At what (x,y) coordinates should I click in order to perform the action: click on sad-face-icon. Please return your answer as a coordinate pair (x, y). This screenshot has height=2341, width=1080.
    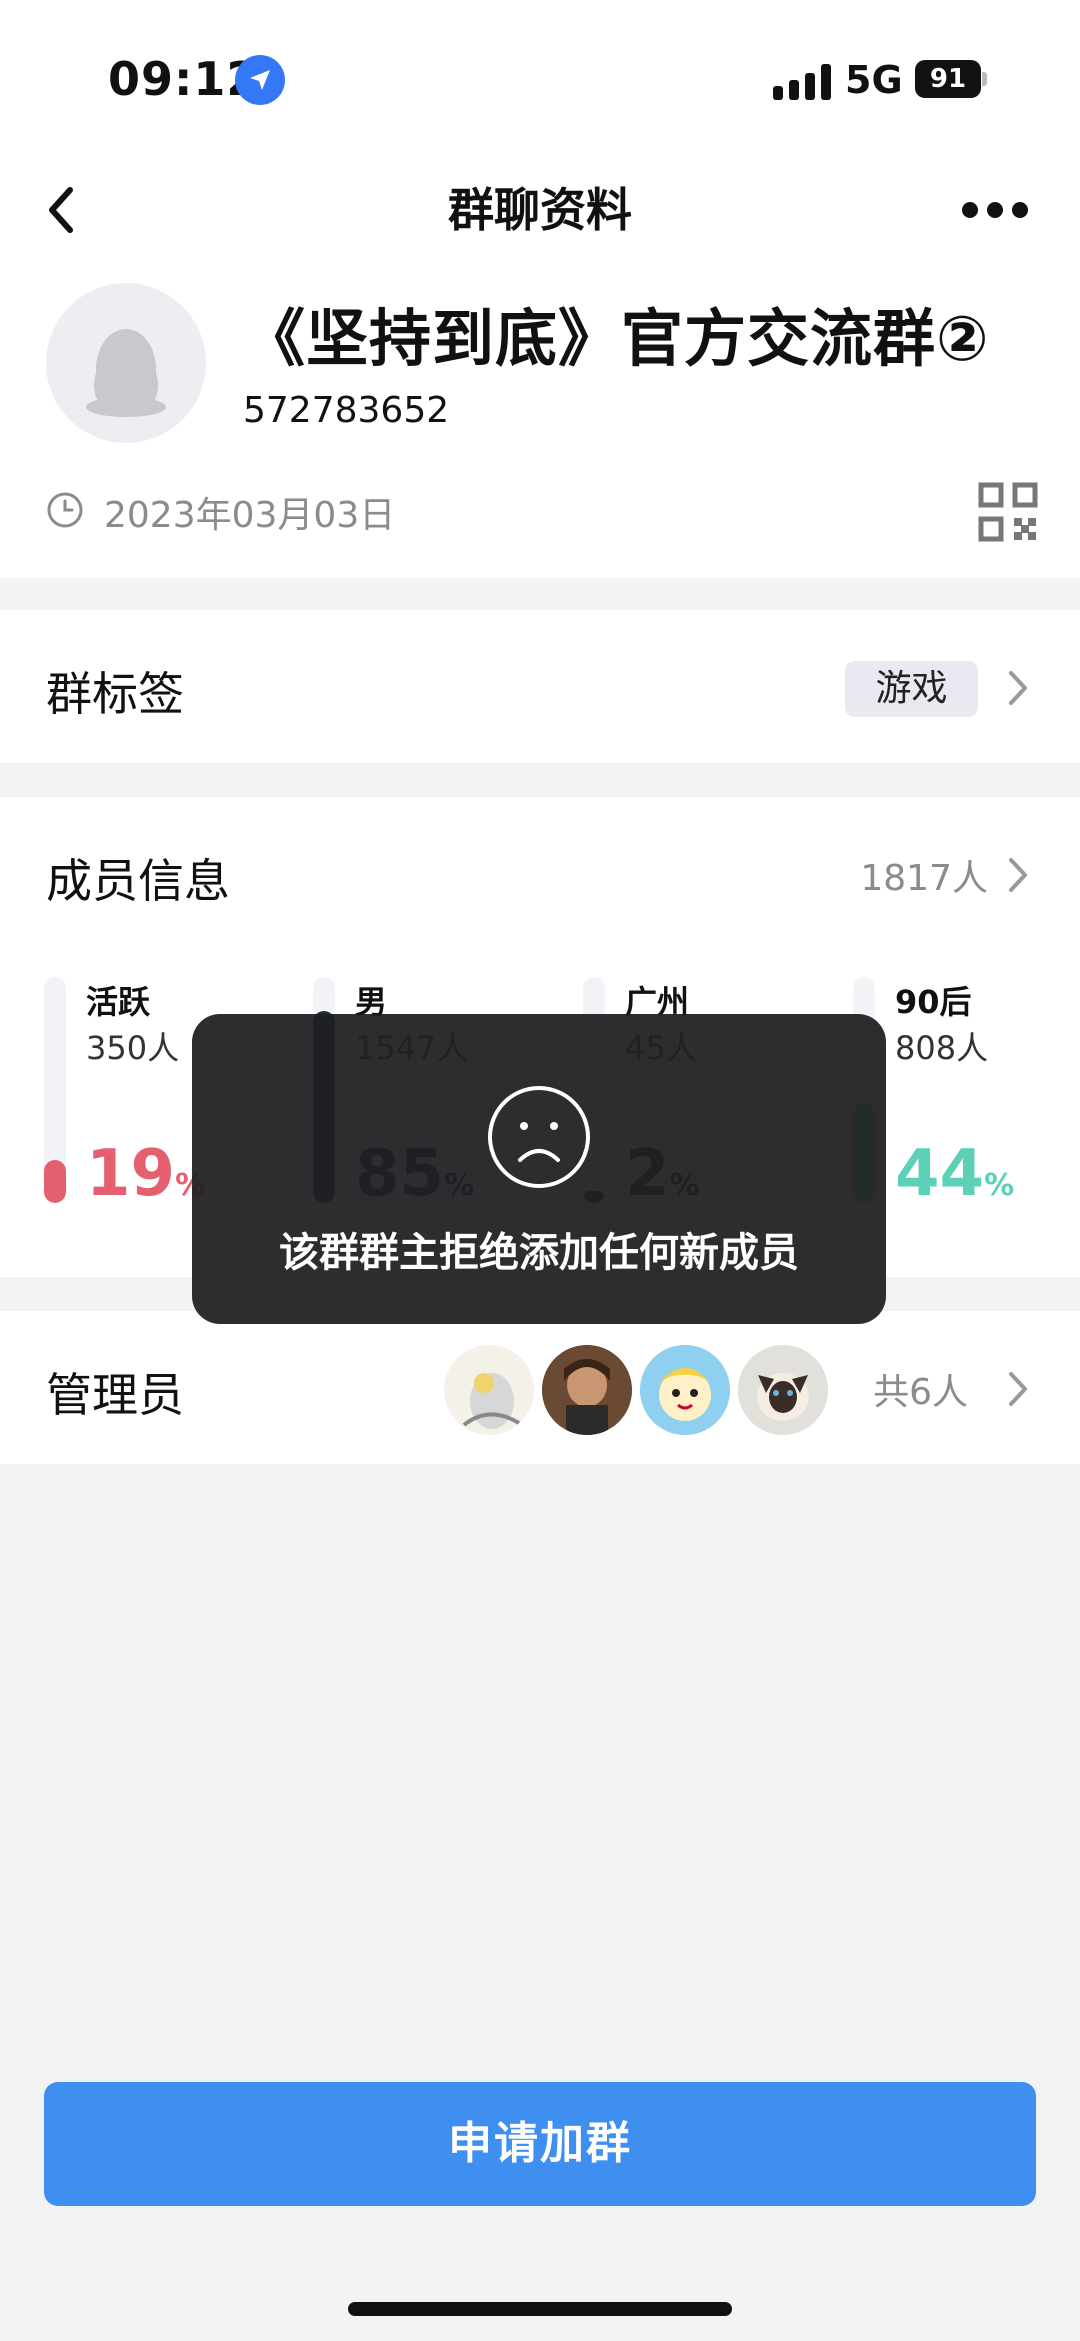
    Looking at the image, I should click on (539, 1137).